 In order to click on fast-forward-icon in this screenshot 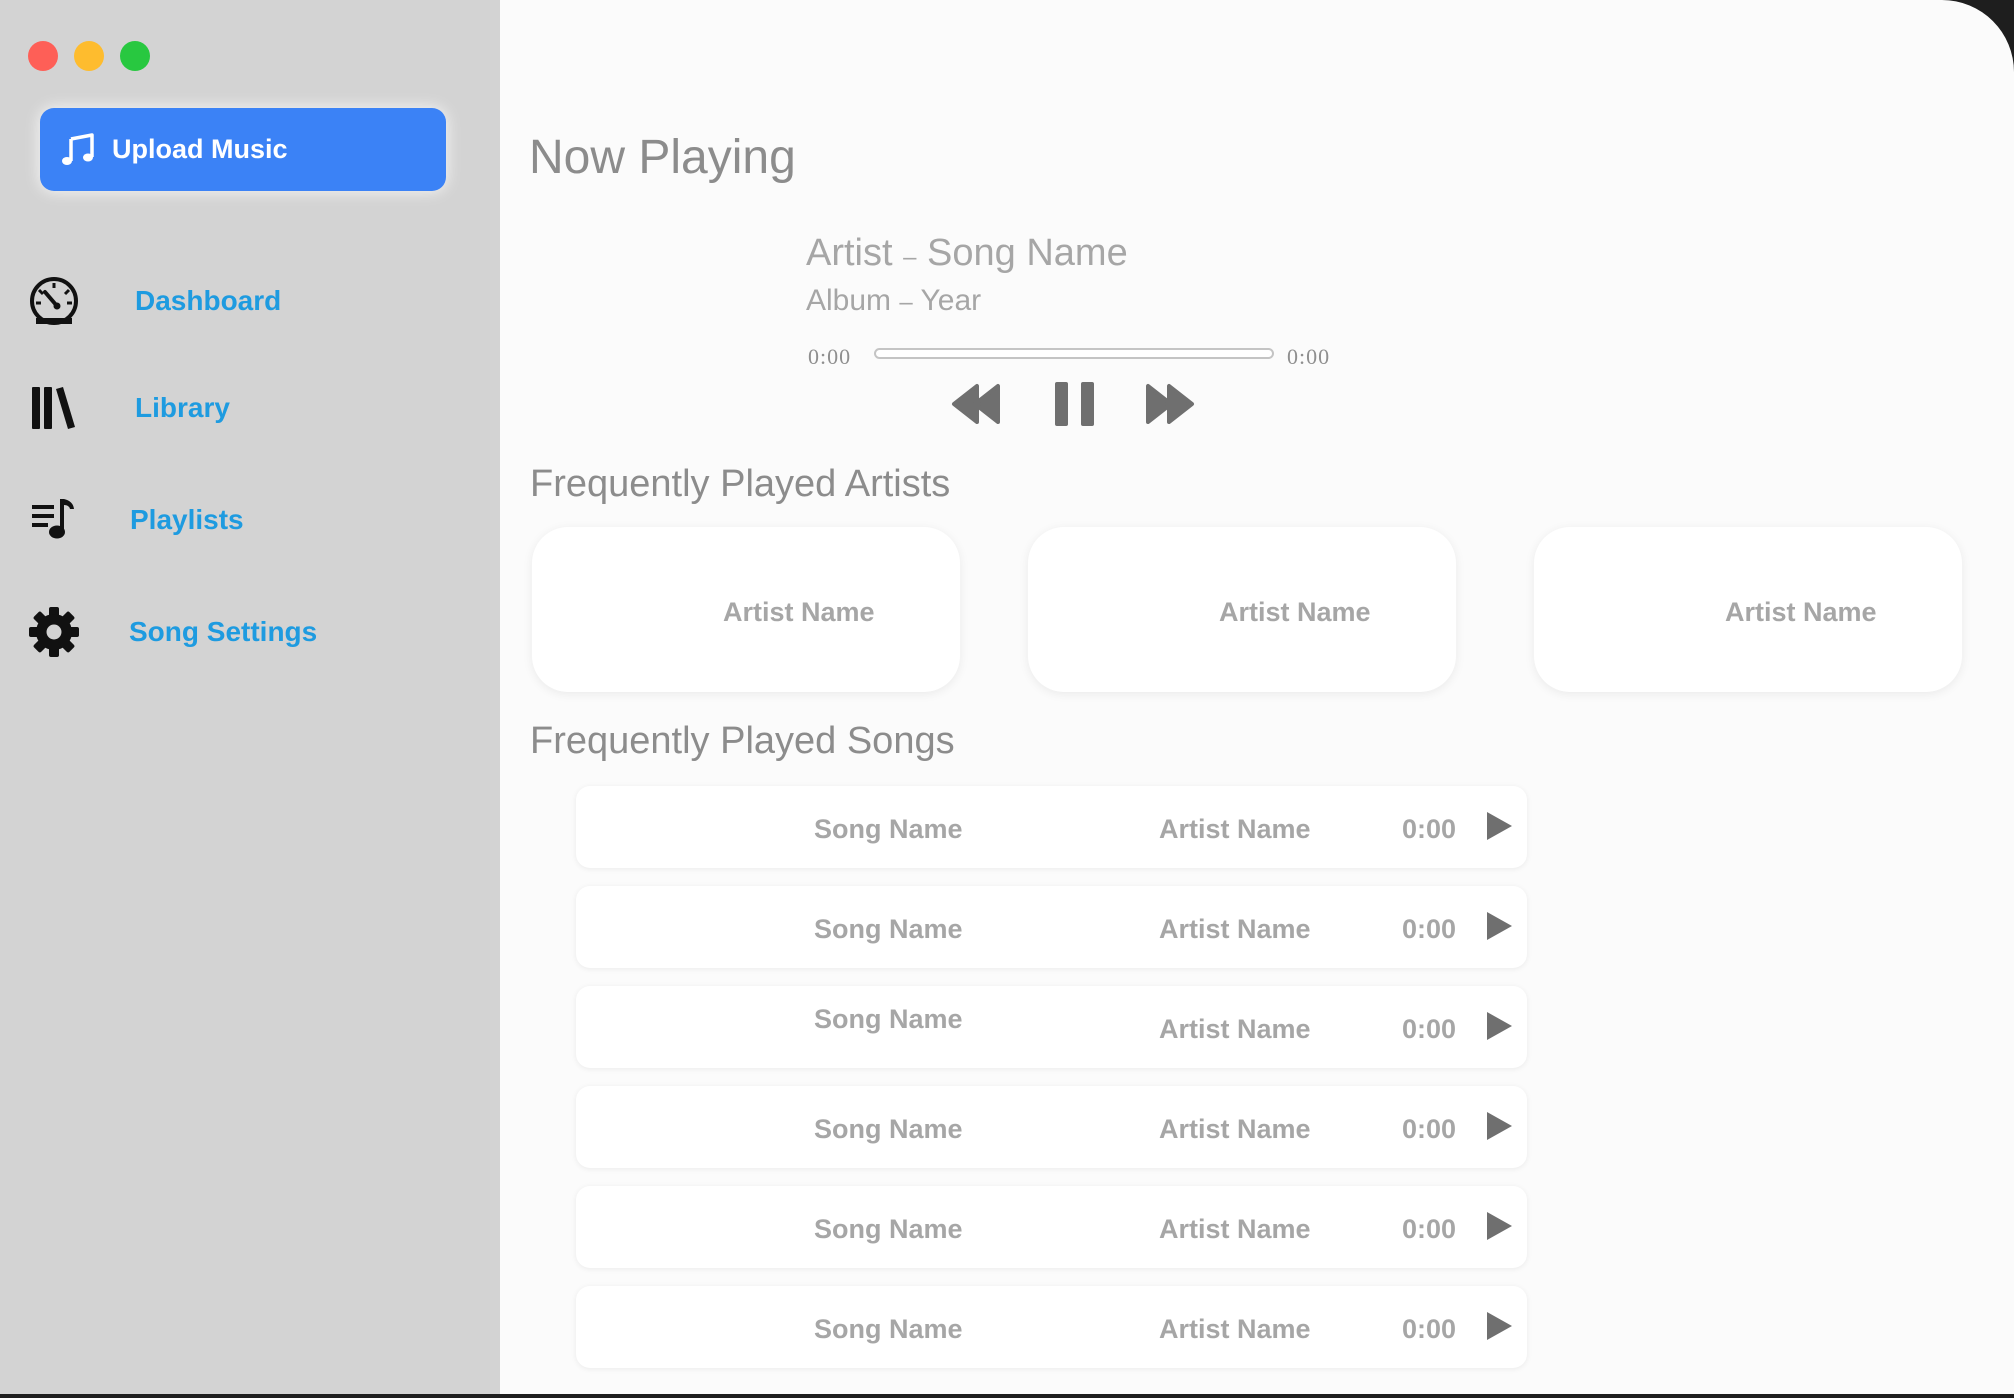, I will do `click(1170, 404)`.